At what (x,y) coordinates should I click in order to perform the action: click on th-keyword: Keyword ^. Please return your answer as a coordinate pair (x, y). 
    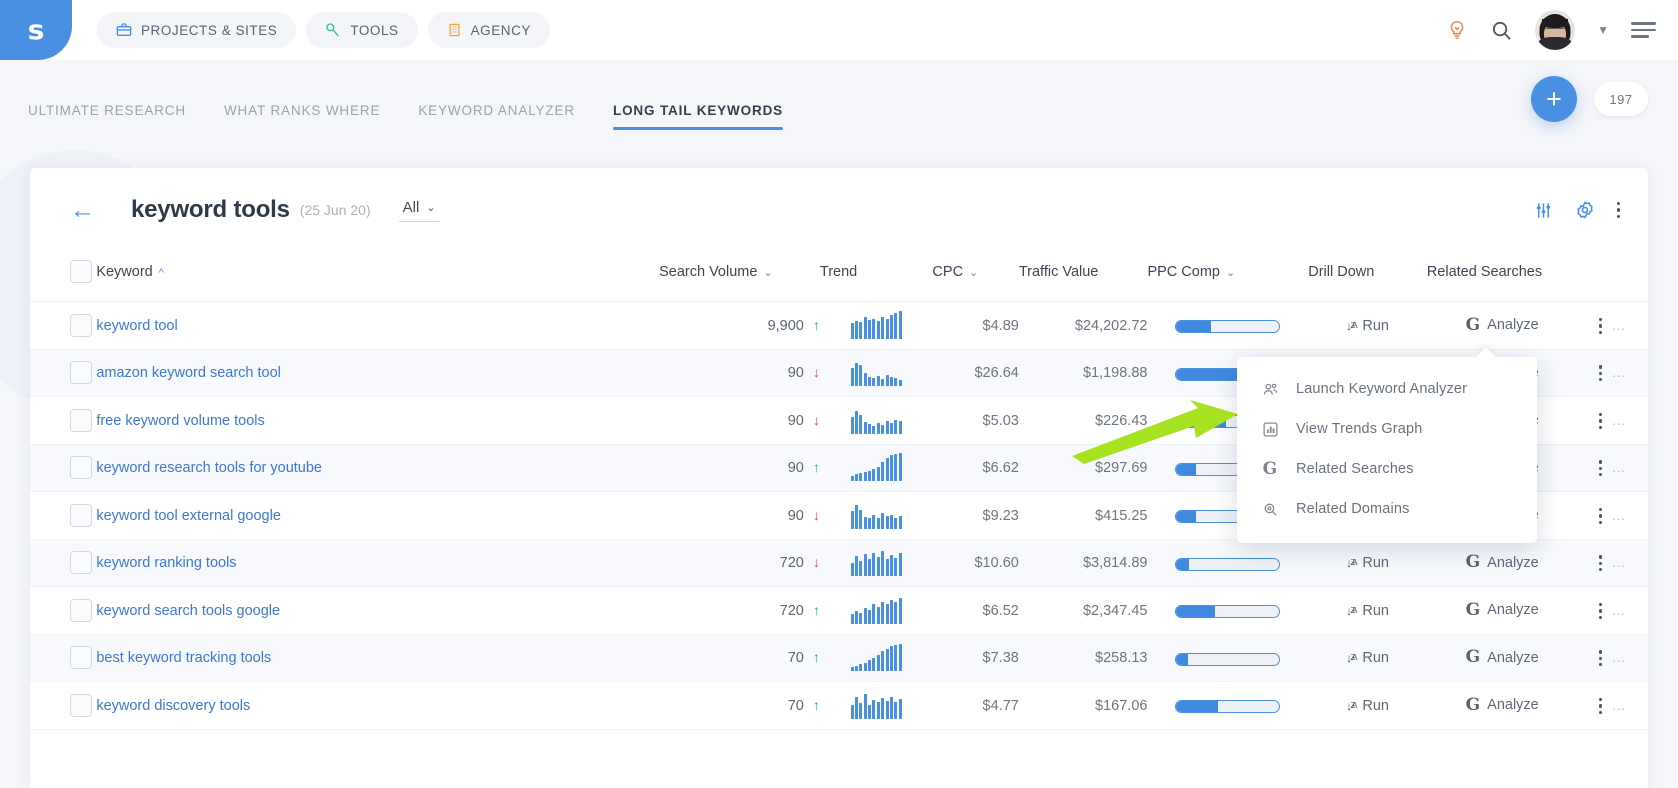
    Looking at the image, I should click on (378, 277).